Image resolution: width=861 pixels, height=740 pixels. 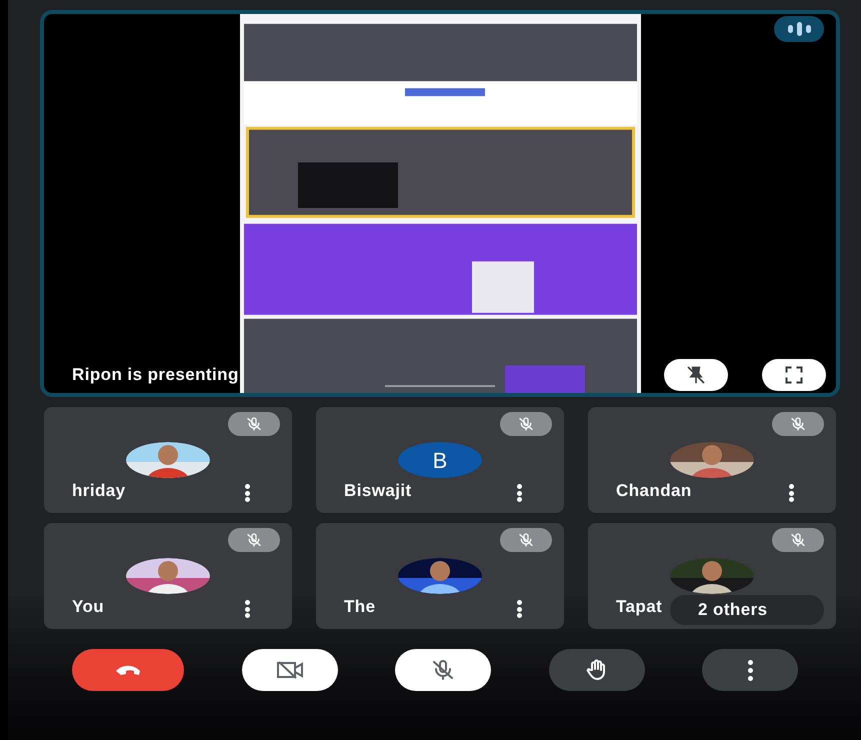 What do you see at coordinates (596, 670) in the screenshot?
I see `raise-hand-button` at bounding box center [596, 670].